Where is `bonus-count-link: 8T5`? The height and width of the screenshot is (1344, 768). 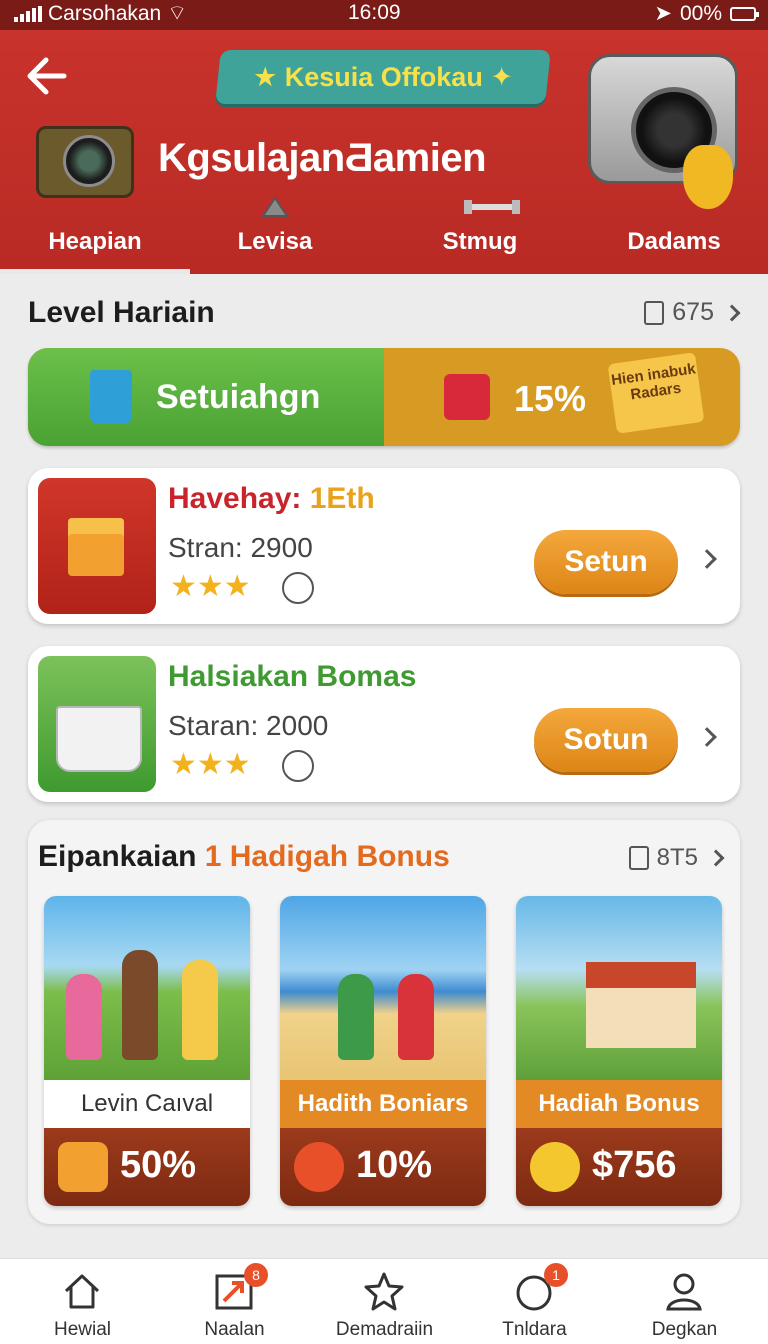 bonus-count-link: 8T5 is located at coordinates (676, 858).